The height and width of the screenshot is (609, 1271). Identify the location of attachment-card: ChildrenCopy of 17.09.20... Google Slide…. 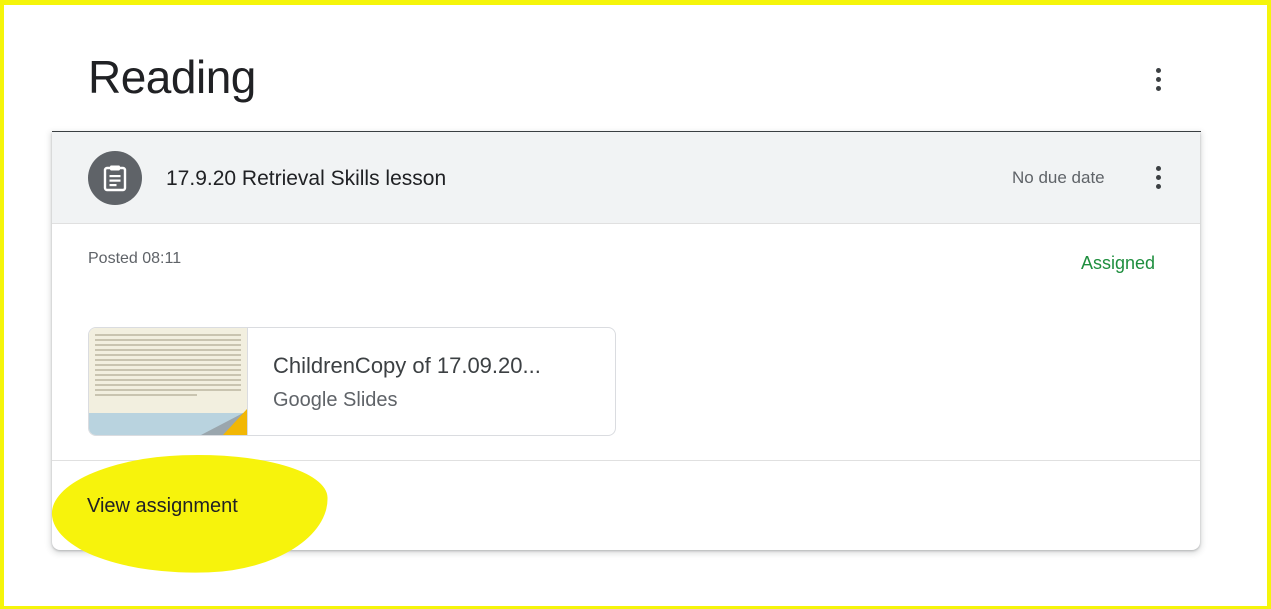
(352, 381).